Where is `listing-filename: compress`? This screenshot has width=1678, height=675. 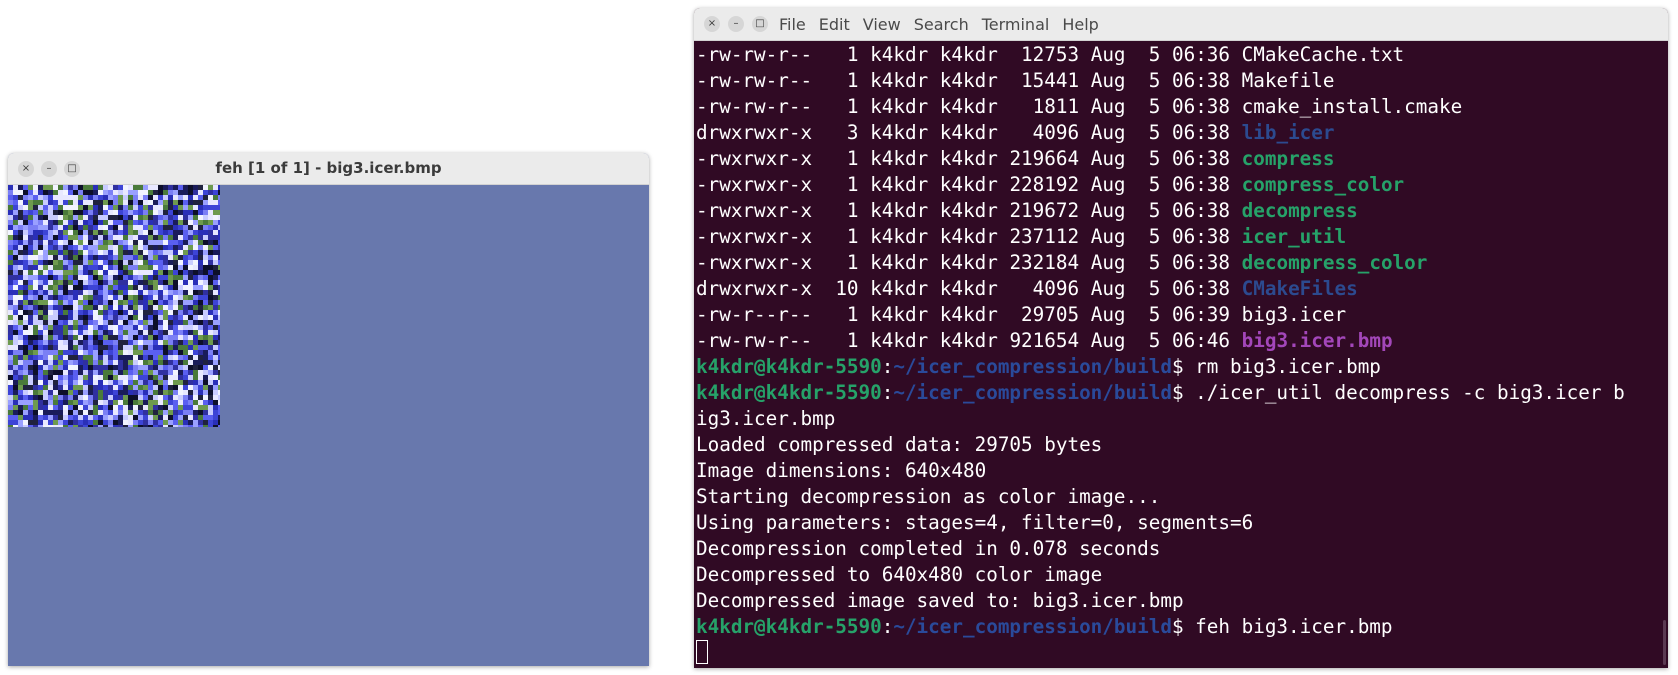 listing-filename: compress is located at coordinates (1288, 158).